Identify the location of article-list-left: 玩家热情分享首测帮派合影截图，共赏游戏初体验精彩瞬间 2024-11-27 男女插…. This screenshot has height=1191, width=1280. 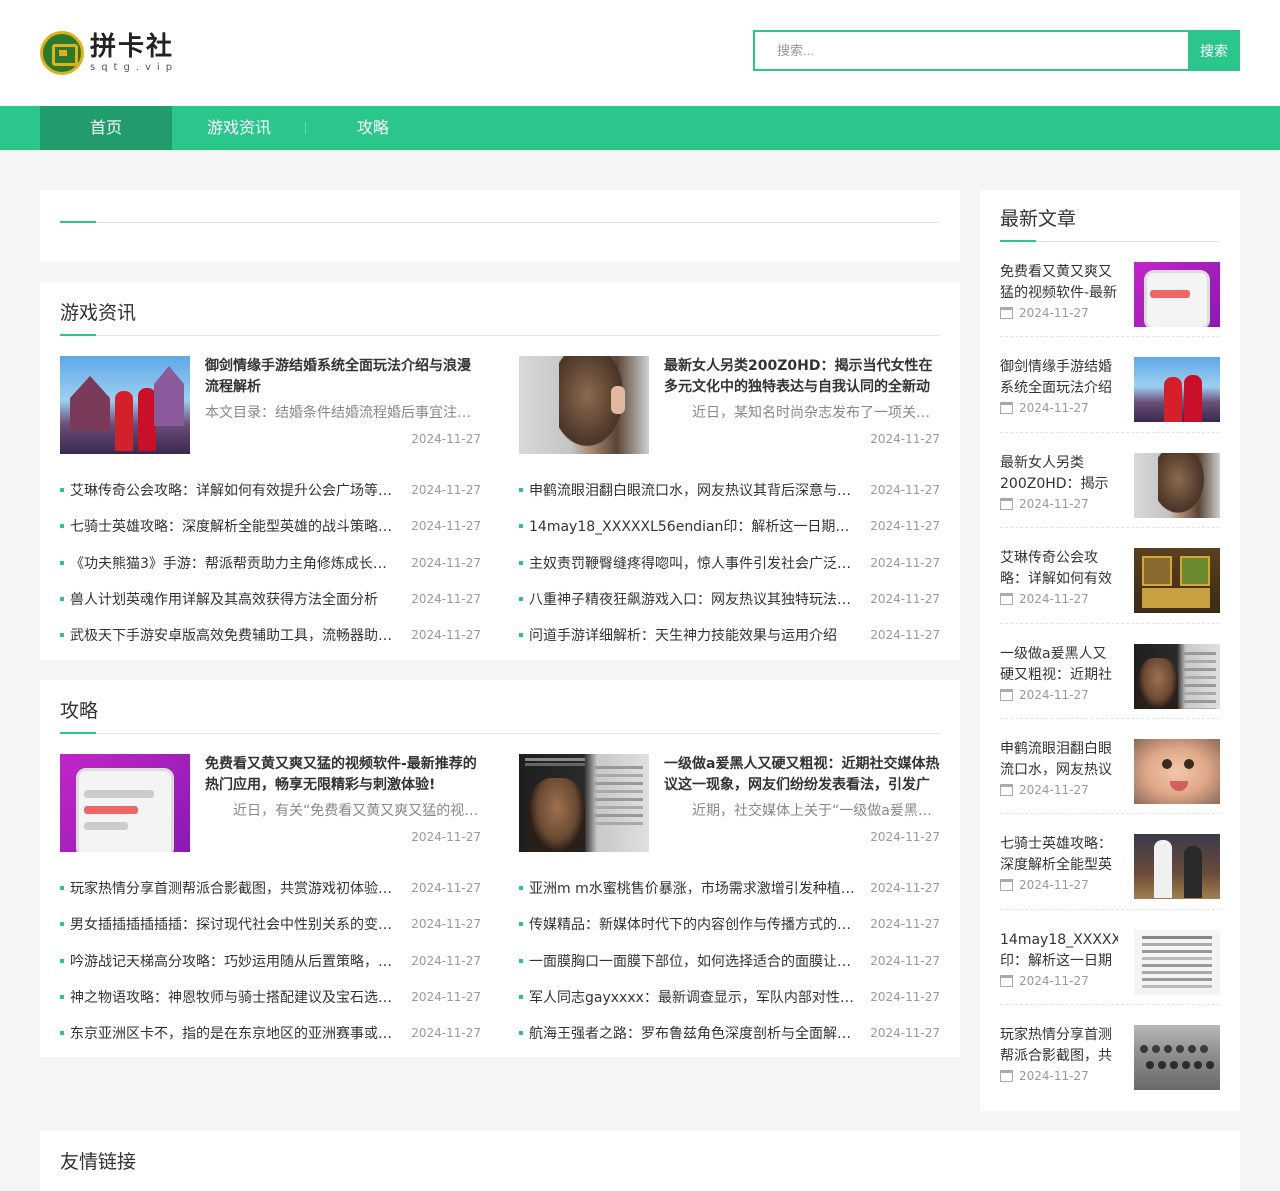
(270, 960).